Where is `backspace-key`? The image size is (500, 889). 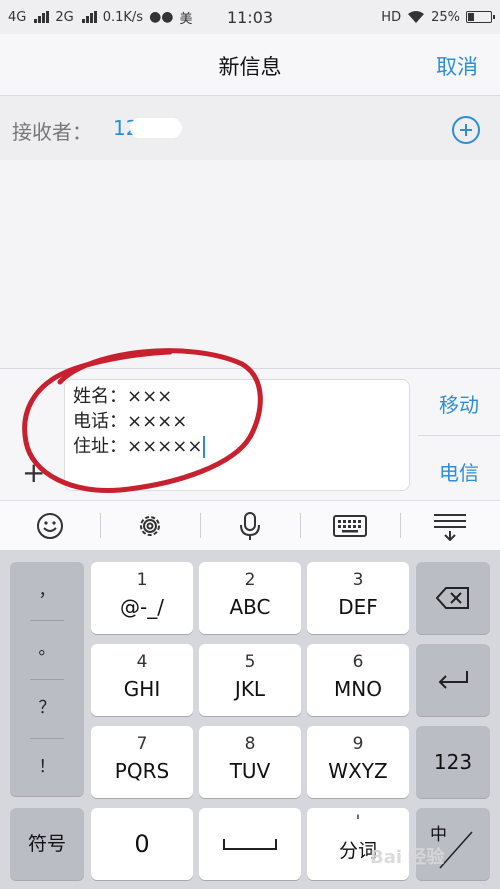 backspace-key is located at coordinates (453, 598).